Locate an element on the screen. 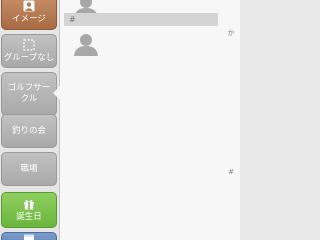  dashed-square-icon is located at coordinates (29, 44).